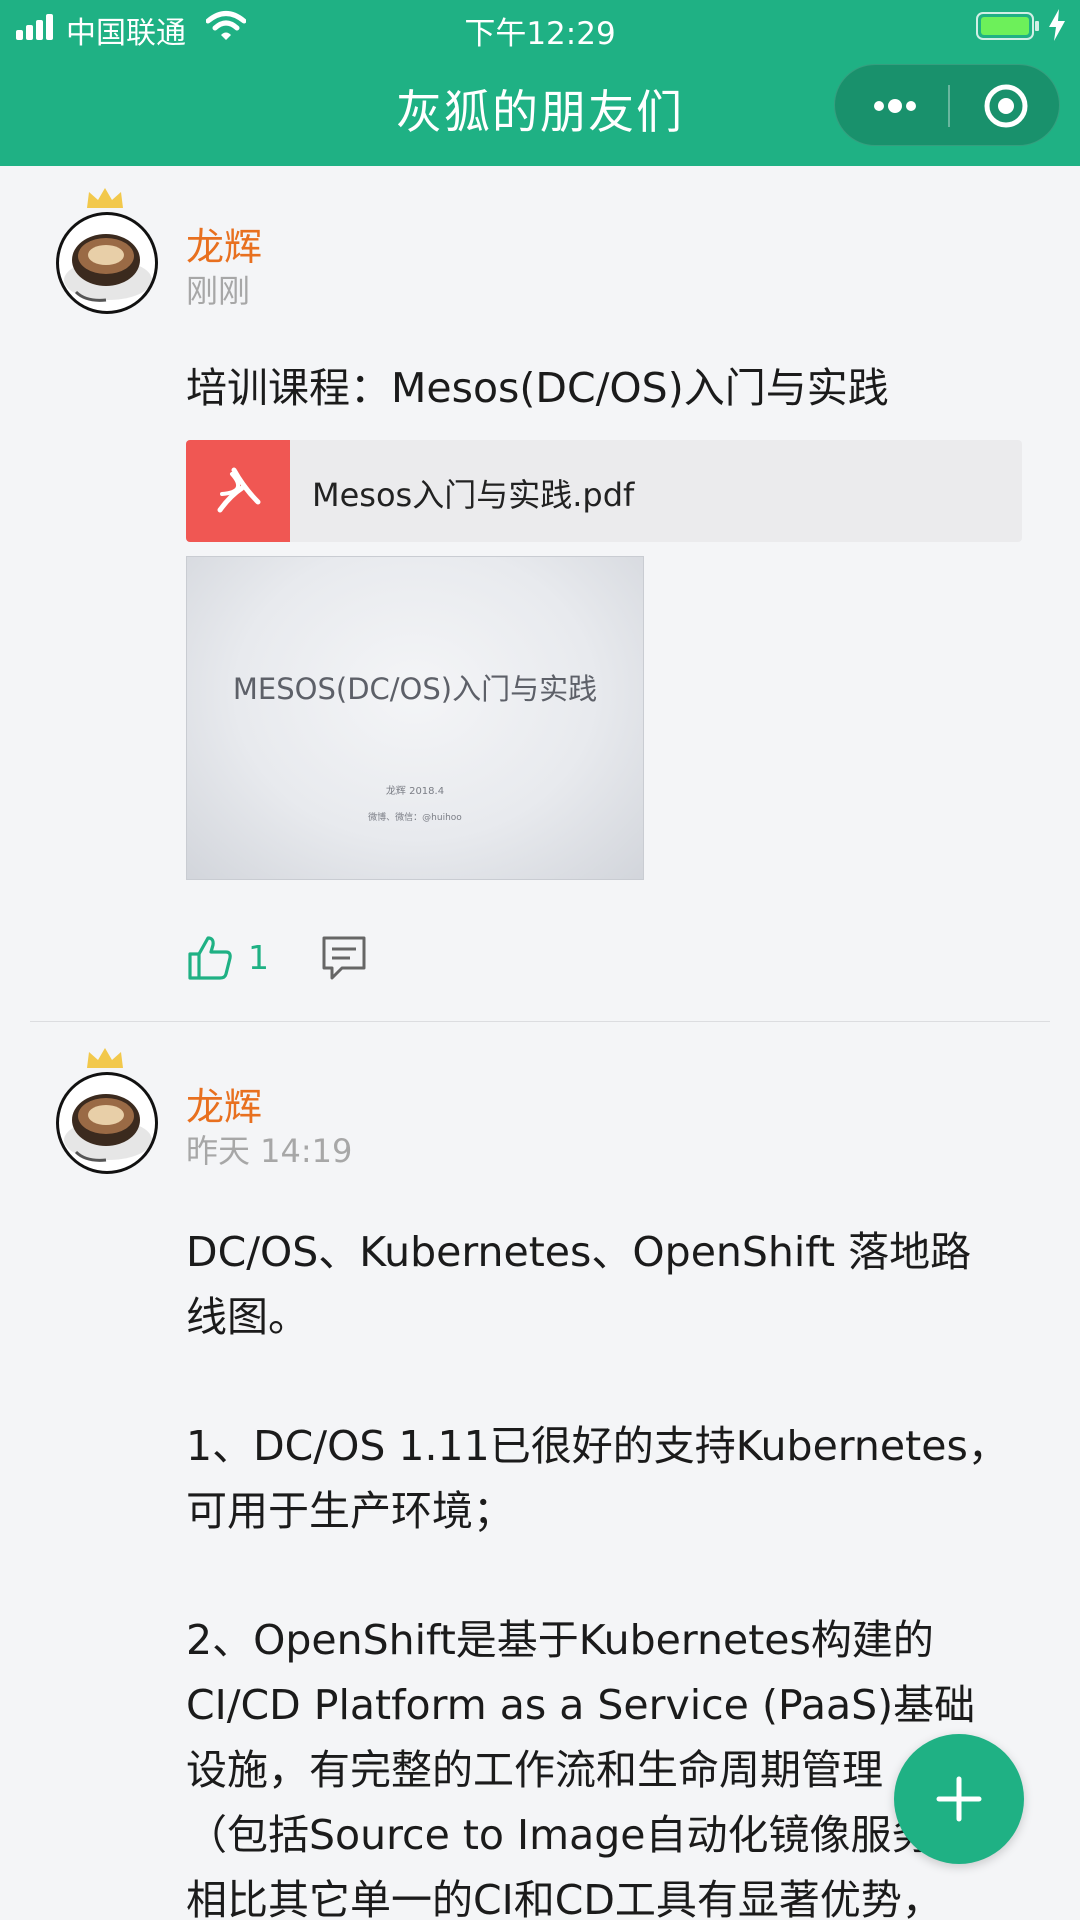 This screenshot has width=1080, height=1920. I want to click on post-text: 培训课程：Mesos(DC/OS)入门与实践, so click(537, 388).